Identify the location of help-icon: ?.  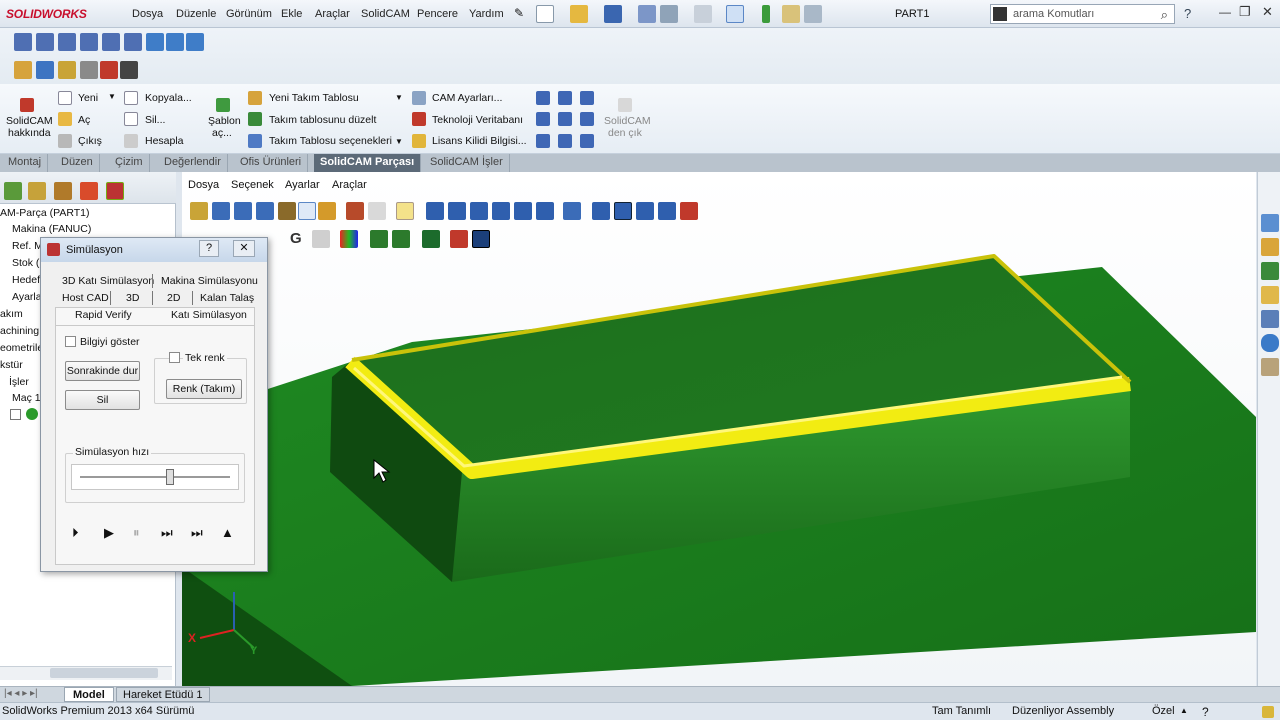
(1187, 13).